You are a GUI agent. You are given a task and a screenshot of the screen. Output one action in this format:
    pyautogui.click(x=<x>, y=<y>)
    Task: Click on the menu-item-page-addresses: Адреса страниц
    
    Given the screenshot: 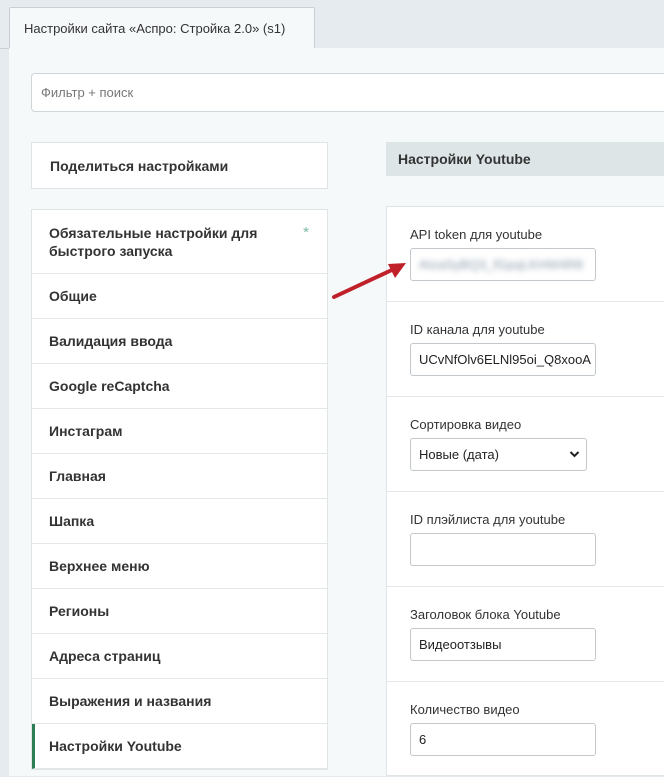 What is the action you would take?
    pyautogui.click(x=179, y=656)
    